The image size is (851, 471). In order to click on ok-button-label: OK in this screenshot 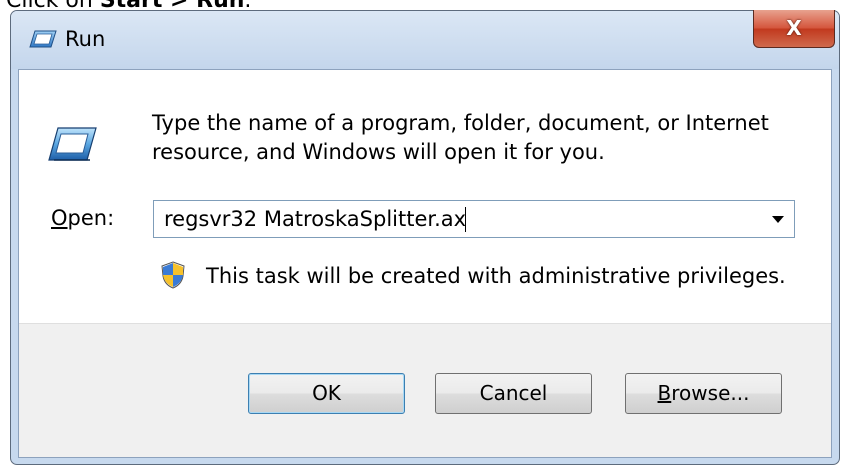, I will do `click(326, 393)`.